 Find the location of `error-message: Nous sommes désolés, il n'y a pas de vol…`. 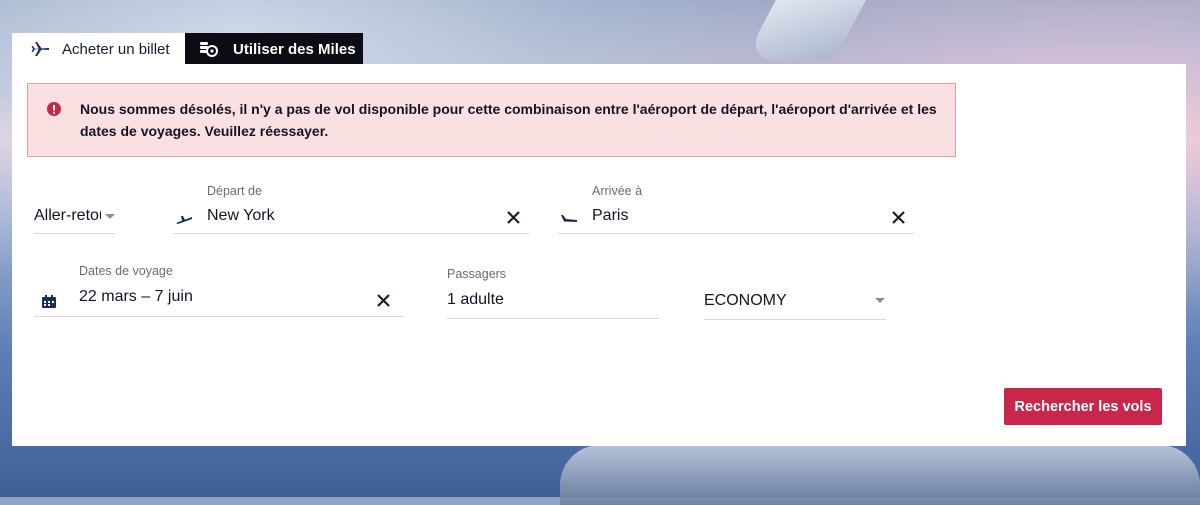

error-message: Nous sommes désolés, il n'y a pas de vol… is located at coordinates (508, 120).